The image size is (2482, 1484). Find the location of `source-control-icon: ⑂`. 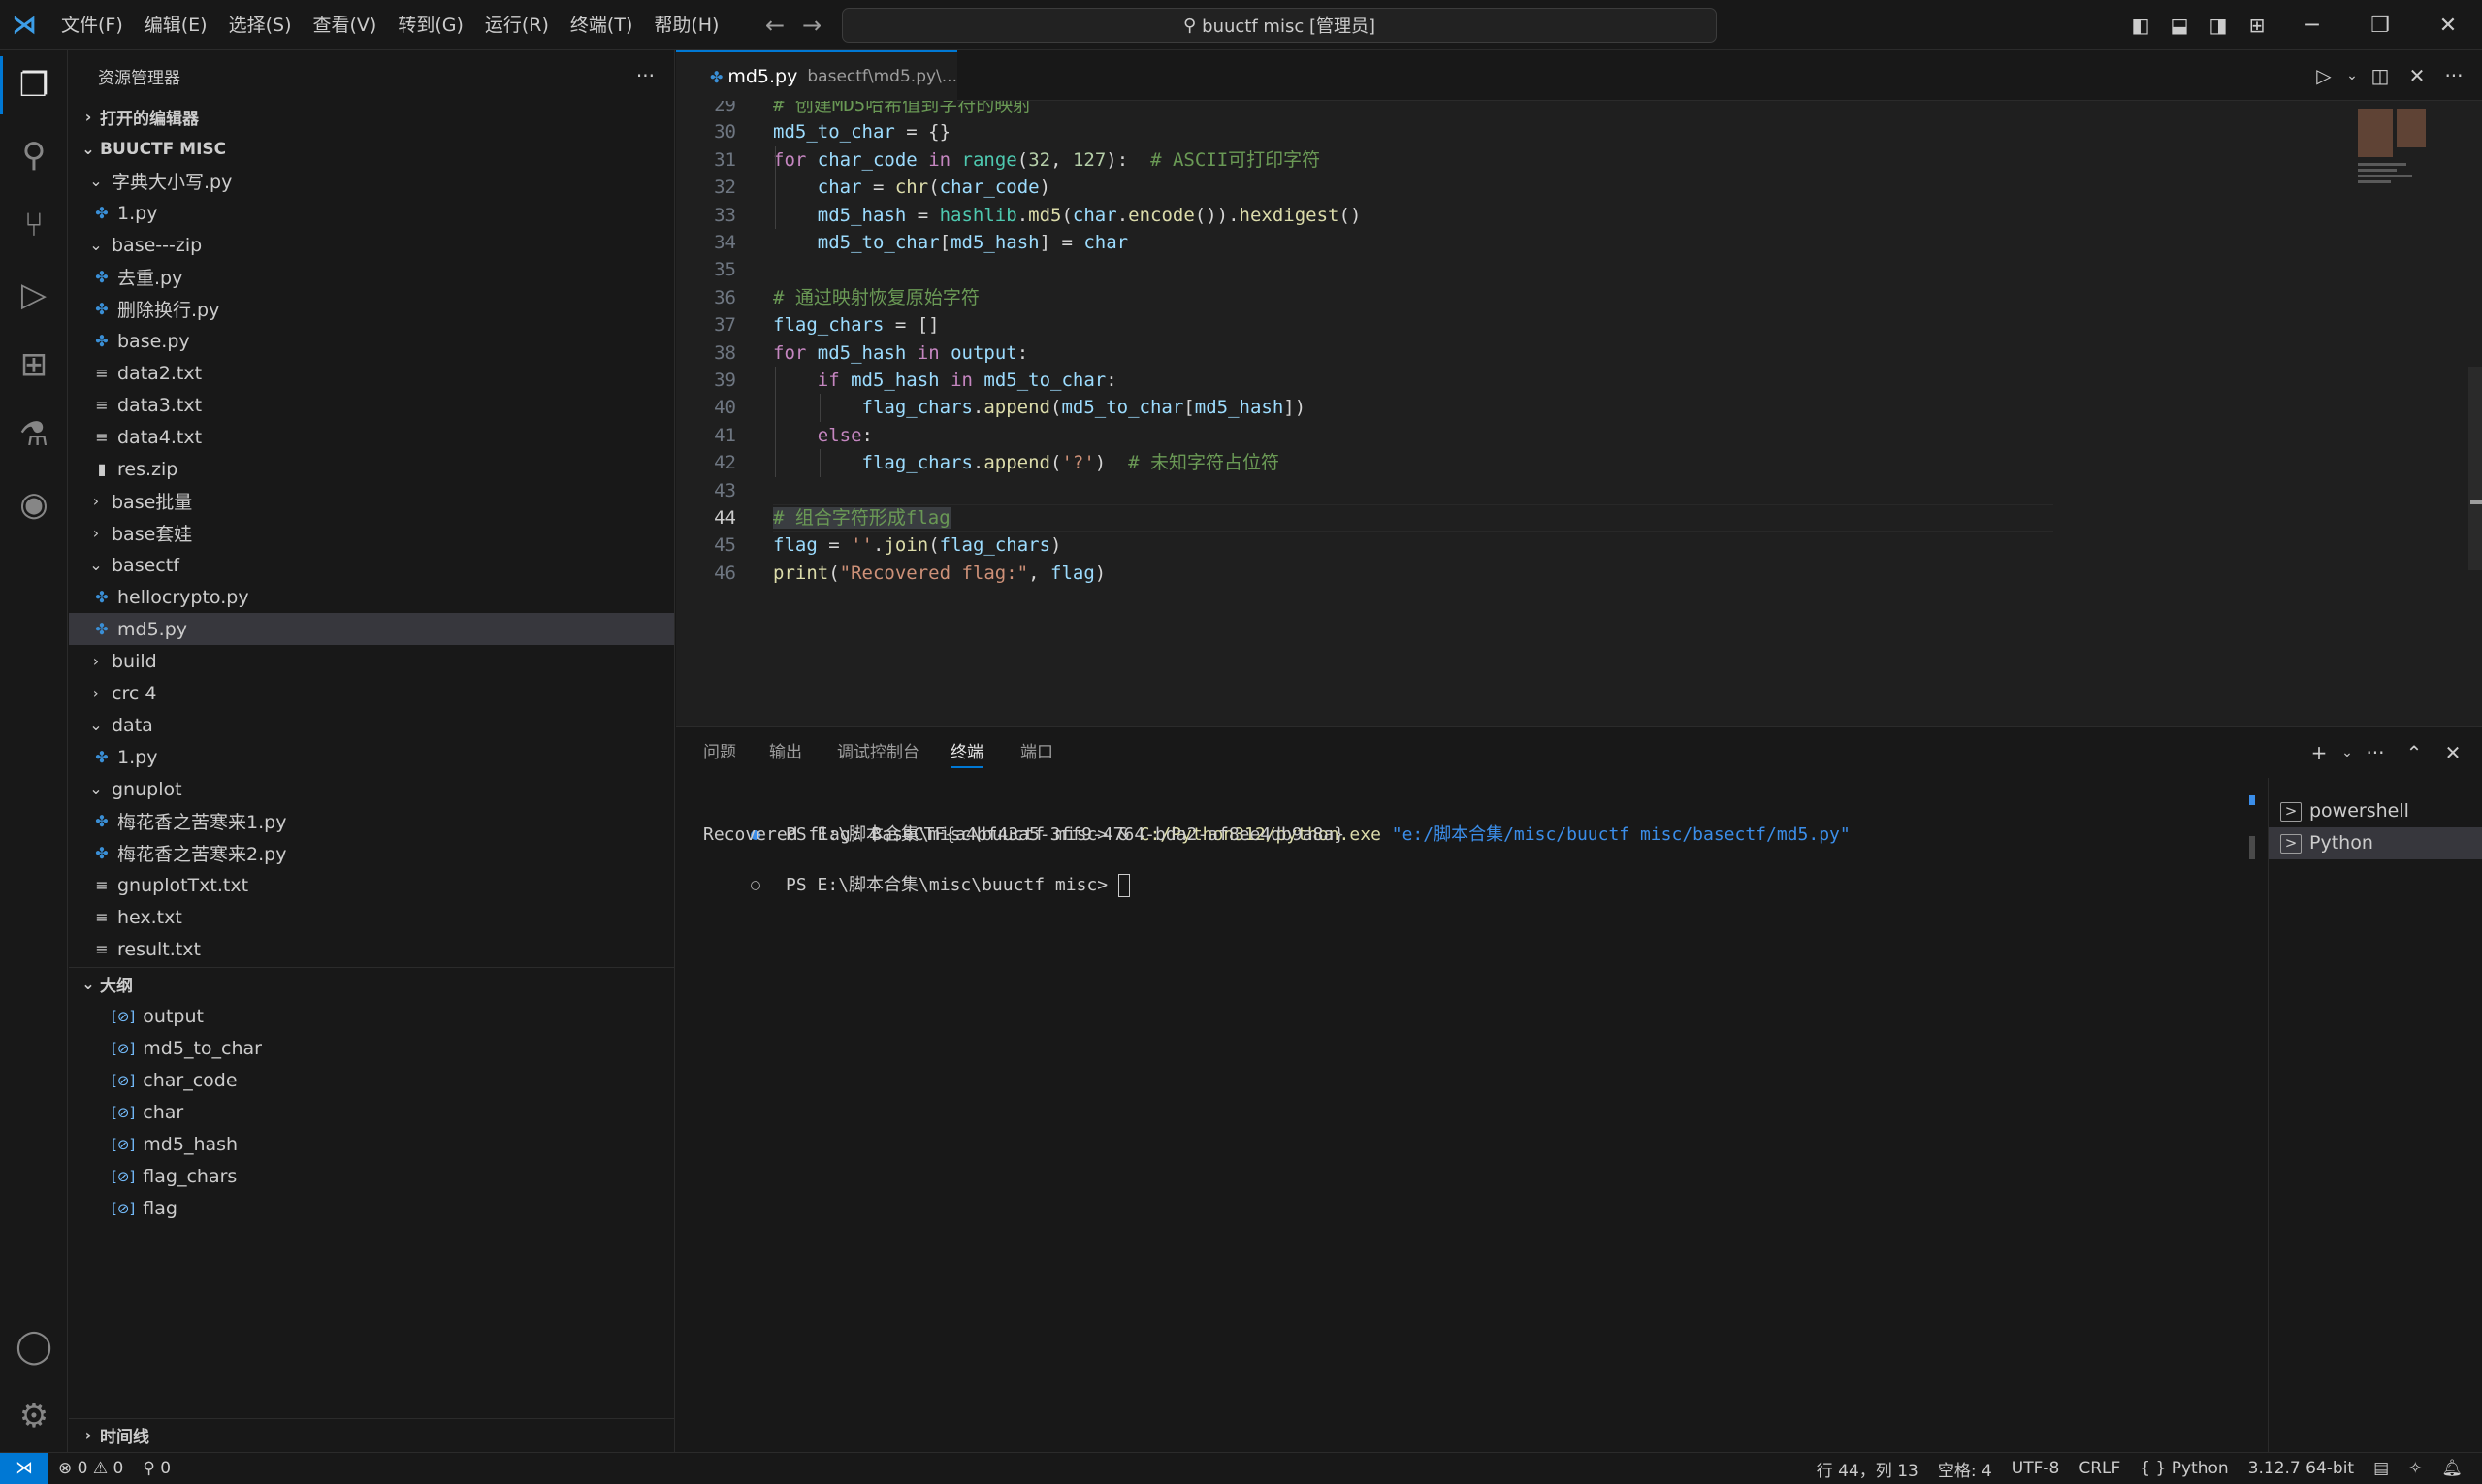

source-control-icon: ⑂ is located at coordinates (34, 225).